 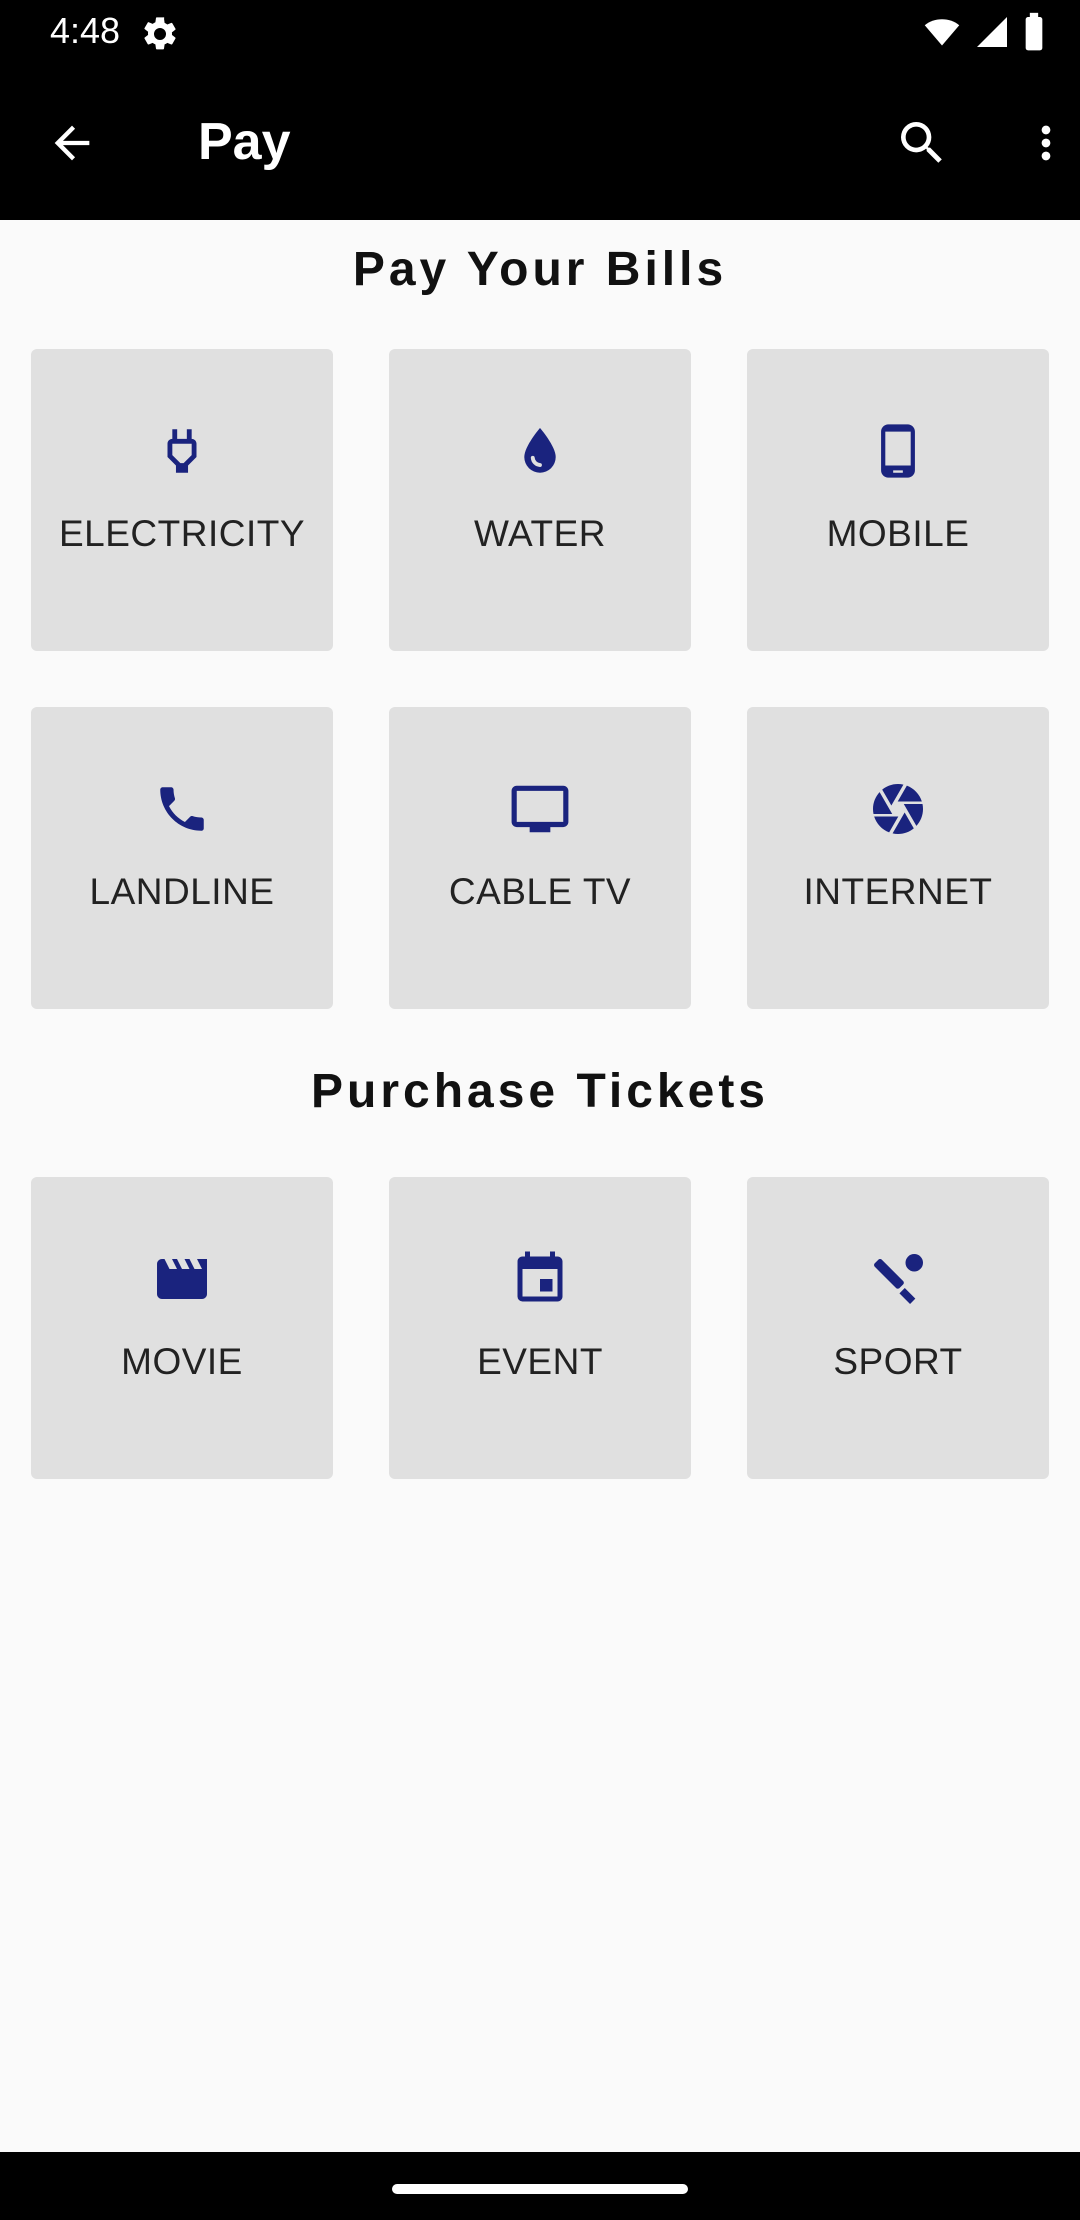 What do you see at coordinates (540, 500) in the screenshot?
I see `tile-water: WATER` at bounding box center [540, 500].